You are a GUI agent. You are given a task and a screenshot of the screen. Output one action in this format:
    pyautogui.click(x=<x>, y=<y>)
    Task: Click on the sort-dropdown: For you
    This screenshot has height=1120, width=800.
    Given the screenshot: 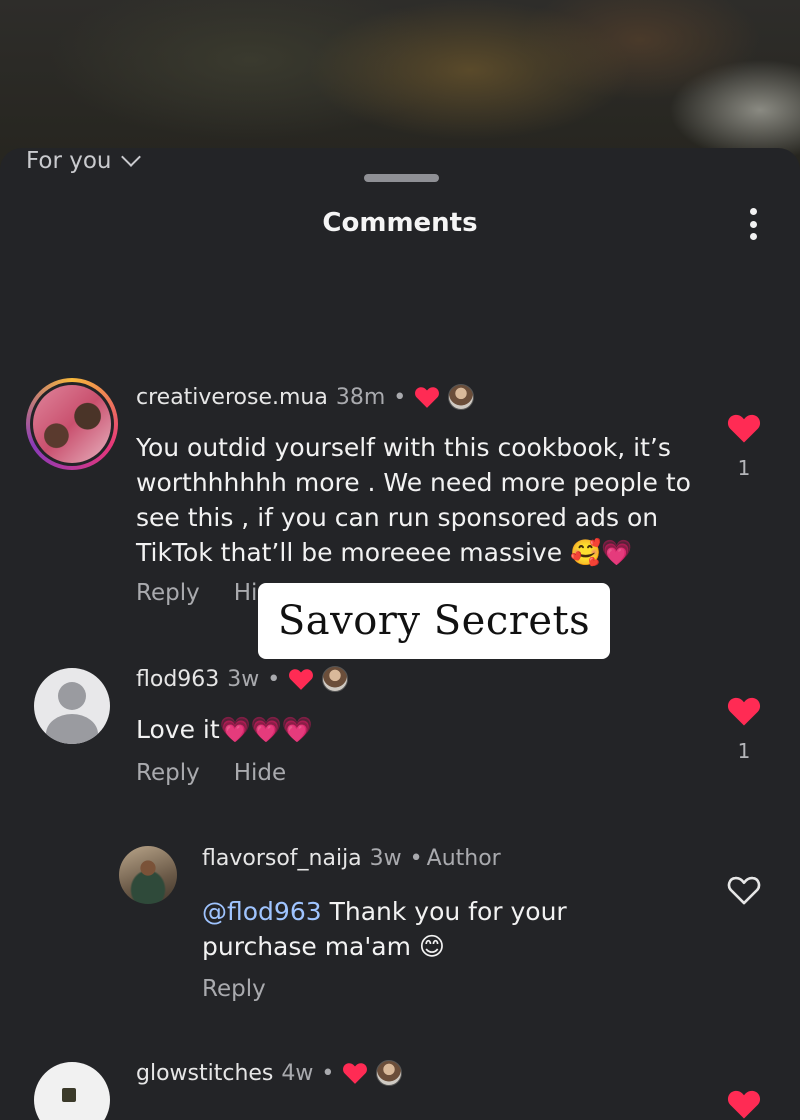 What is the action you would take?
    pyautogui.click(x=83, y=160)
    